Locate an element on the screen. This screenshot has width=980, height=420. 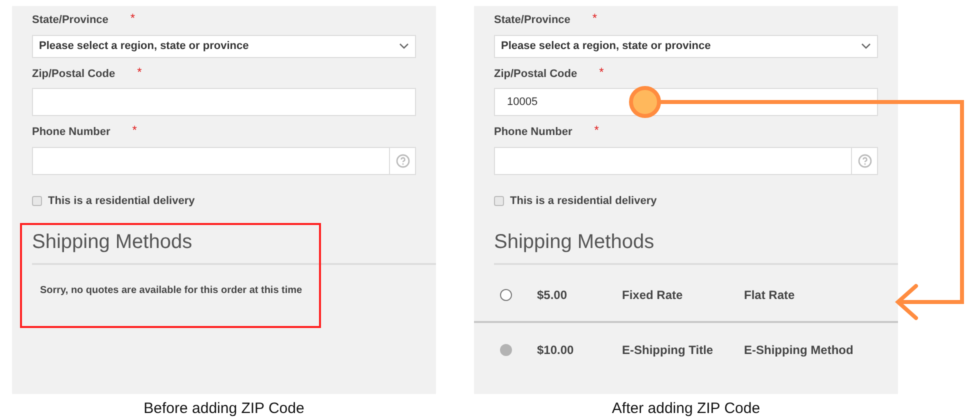
method-title: E-Shipping Title is located at coordinates (668, 350).